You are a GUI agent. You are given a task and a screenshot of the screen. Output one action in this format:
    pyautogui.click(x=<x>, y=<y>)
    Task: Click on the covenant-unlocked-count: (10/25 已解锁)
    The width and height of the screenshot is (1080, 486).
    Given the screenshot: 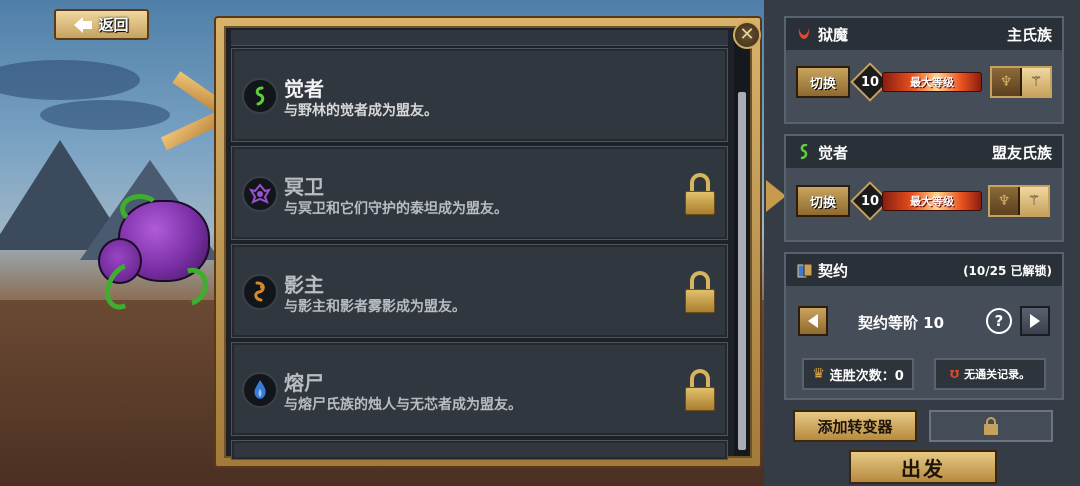 What is the action you would take?
    pyautogui.click(x=1007, y=270)
    